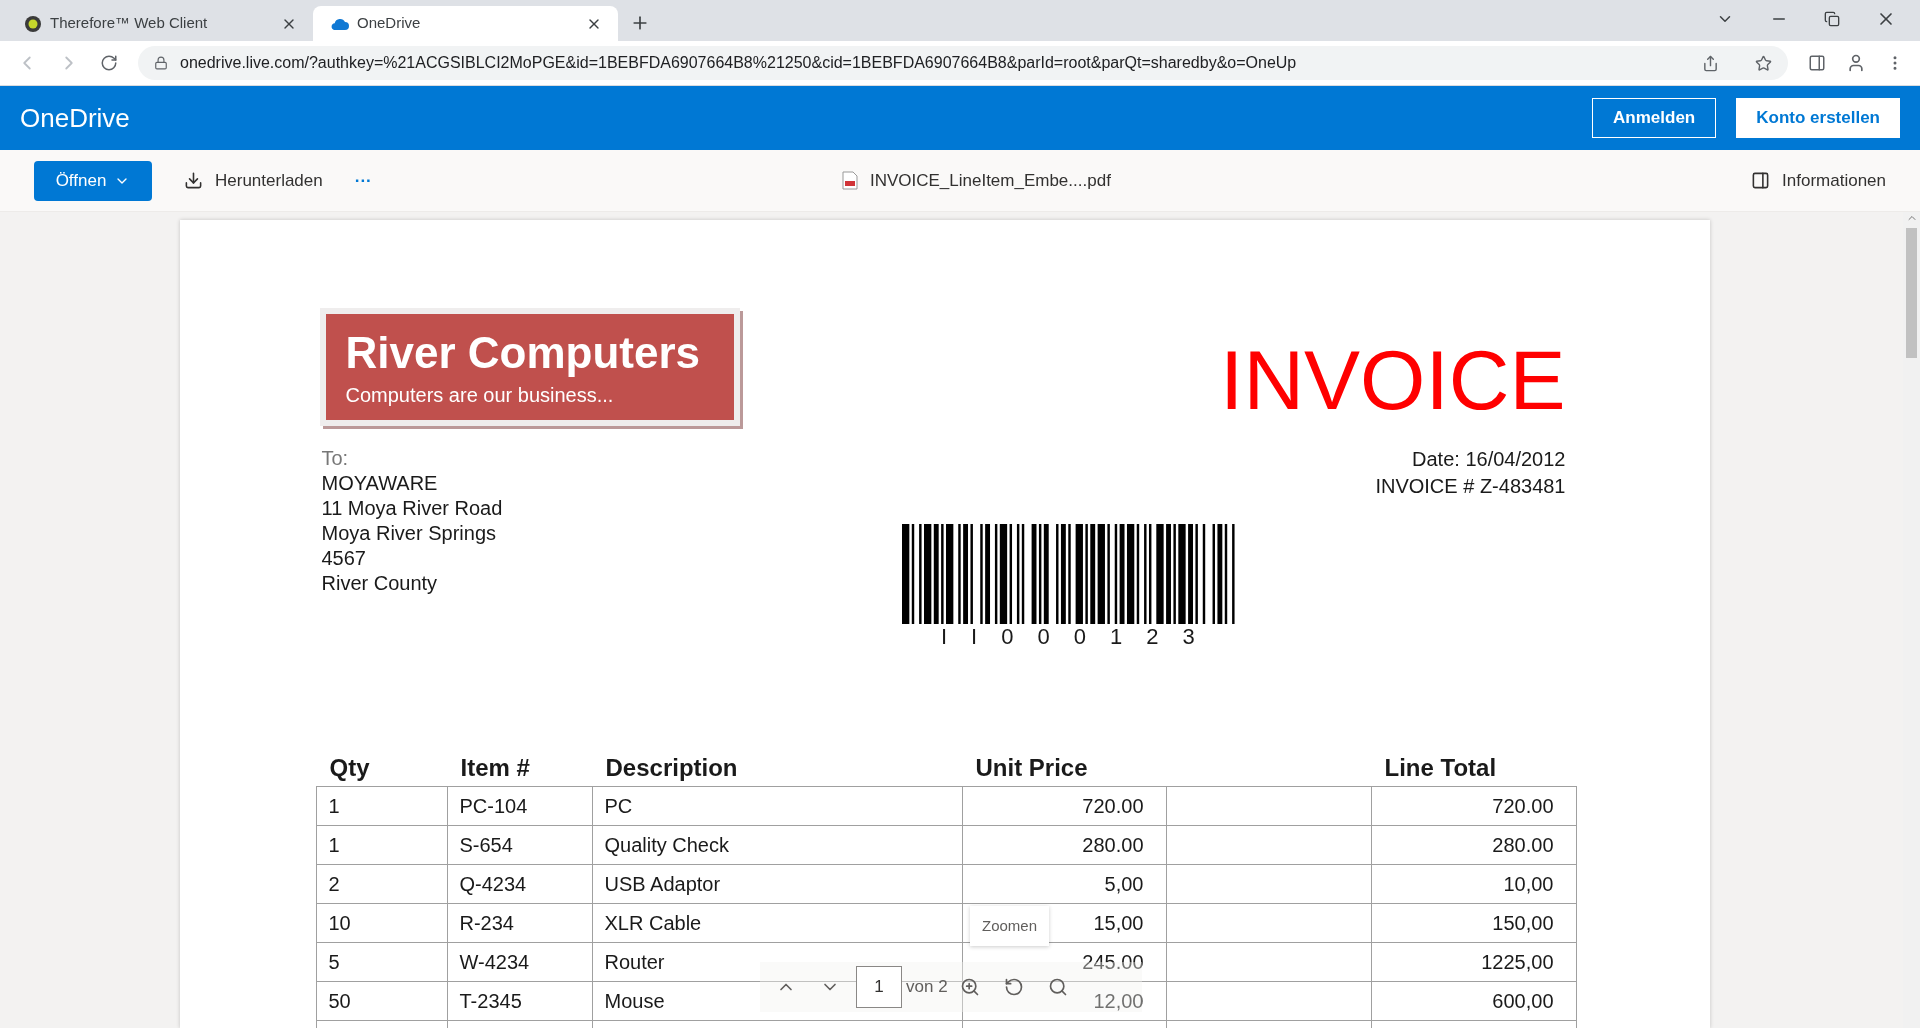  What do you see at coordinates (1856, 63) in the screenshot?
I see `profile-icon` at bounding box center [1856, 63].